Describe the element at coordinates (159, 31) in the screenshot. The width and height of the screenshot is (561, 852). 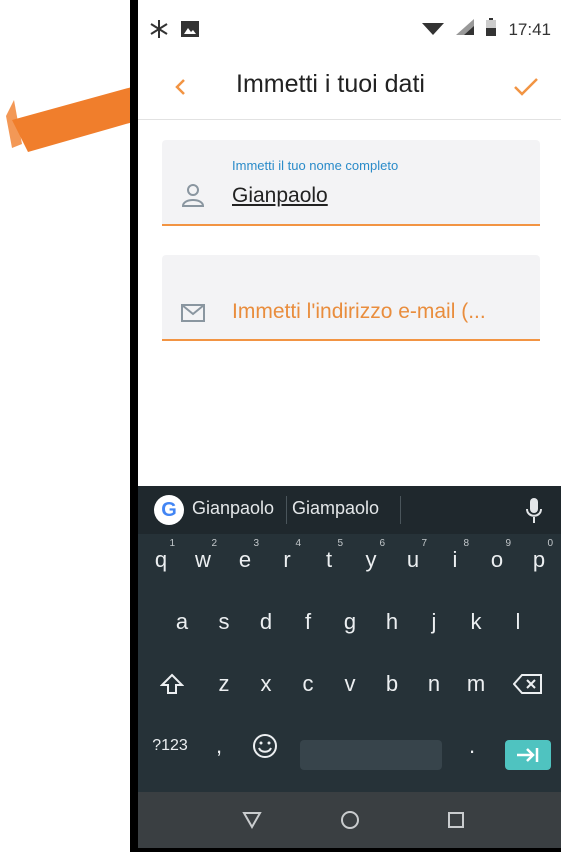
I see `bluetooth-like-icon` at that location.